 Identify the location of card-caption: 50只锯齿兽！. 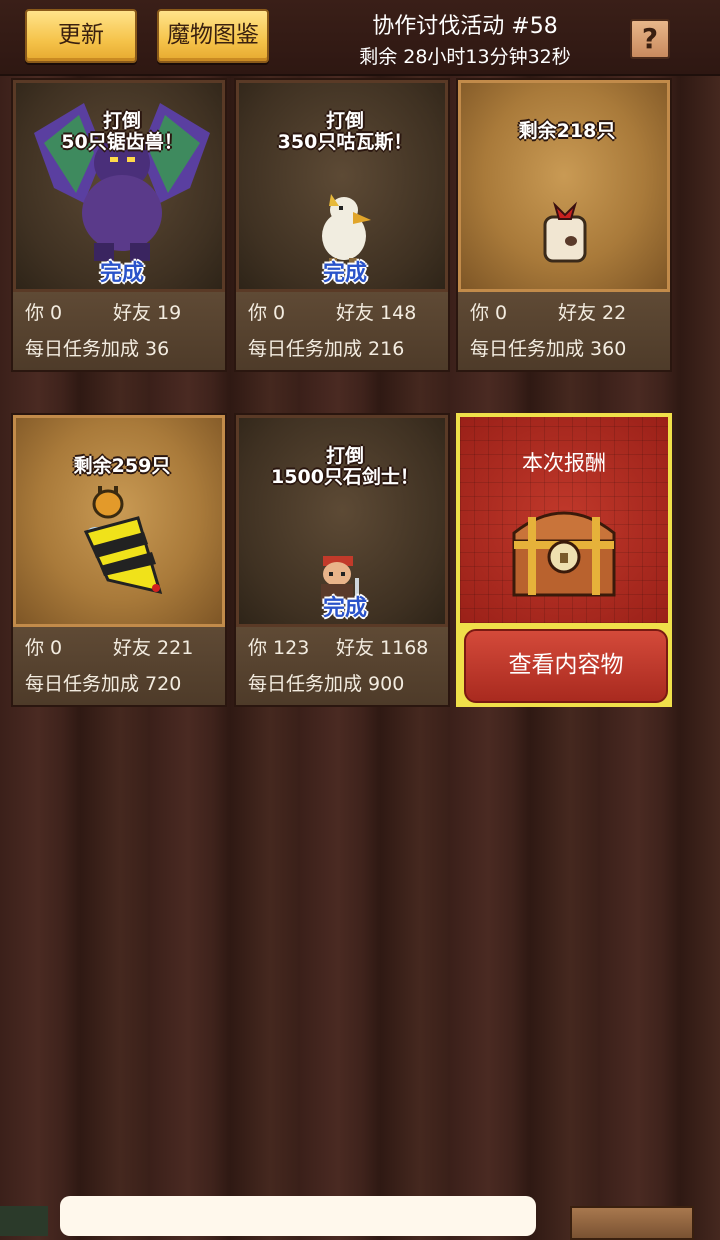
(122, 142).